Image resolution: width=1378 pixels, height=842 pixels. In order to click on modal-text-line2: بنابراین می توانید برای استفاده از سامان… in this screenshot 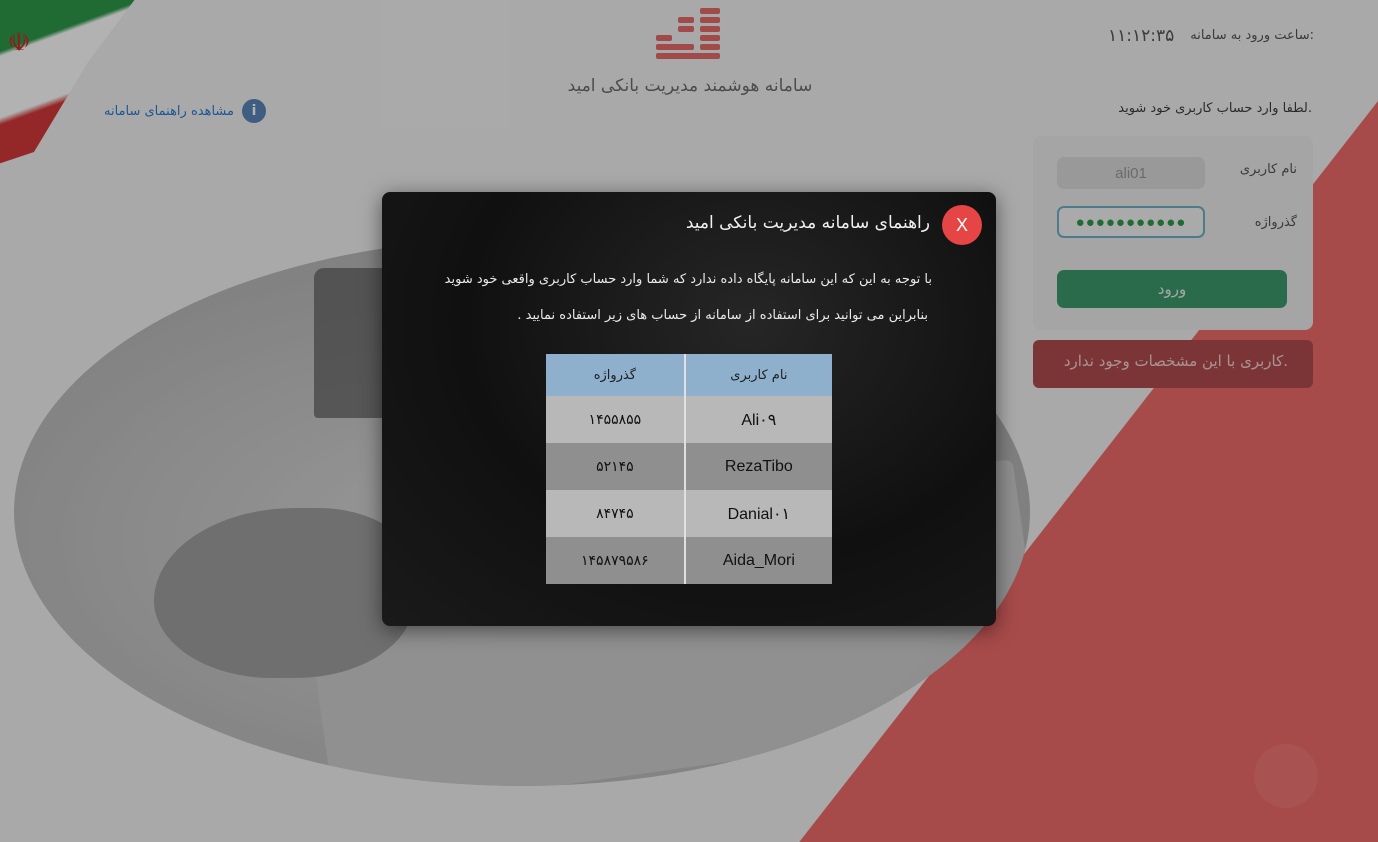, I will do `click(722, 315)`.